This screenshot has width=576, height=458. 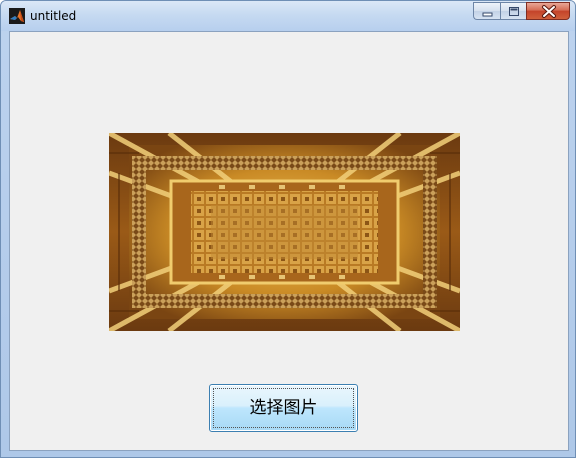 I want to click on select-image-button: 选择图片, so click(x=283, y=408).